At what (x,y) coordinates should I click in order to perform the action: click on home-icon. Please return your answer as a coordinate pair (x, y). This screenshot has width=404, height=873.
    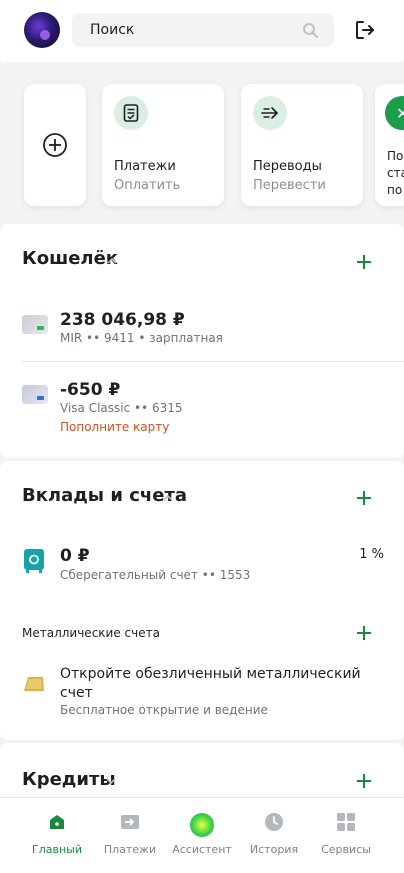
    Looking at the image, I should click on (57, 822).